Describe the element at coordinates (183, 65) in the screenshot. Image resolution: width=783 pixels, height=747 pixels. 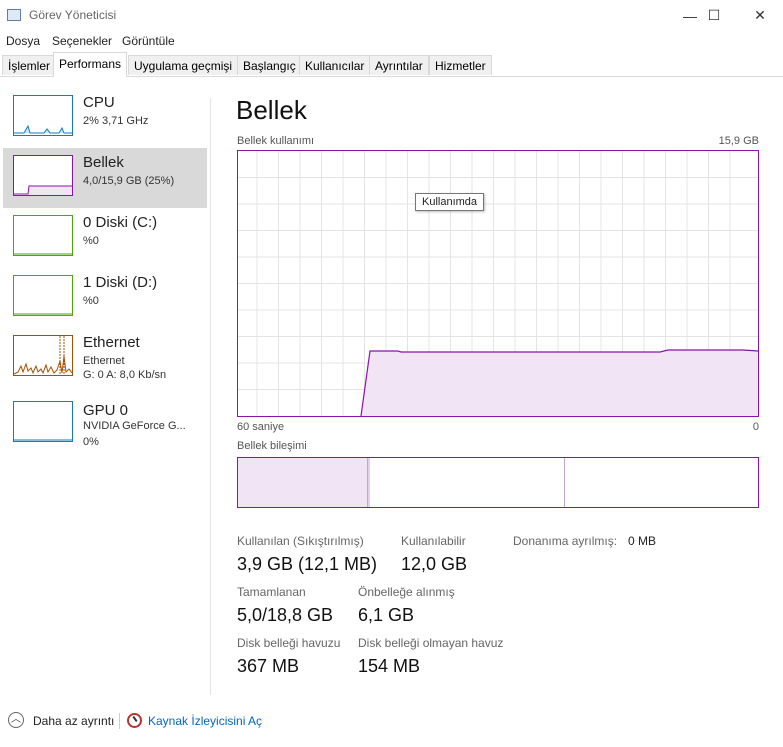
I see `tab-app-history: Uygulama geçmişi` at that location.